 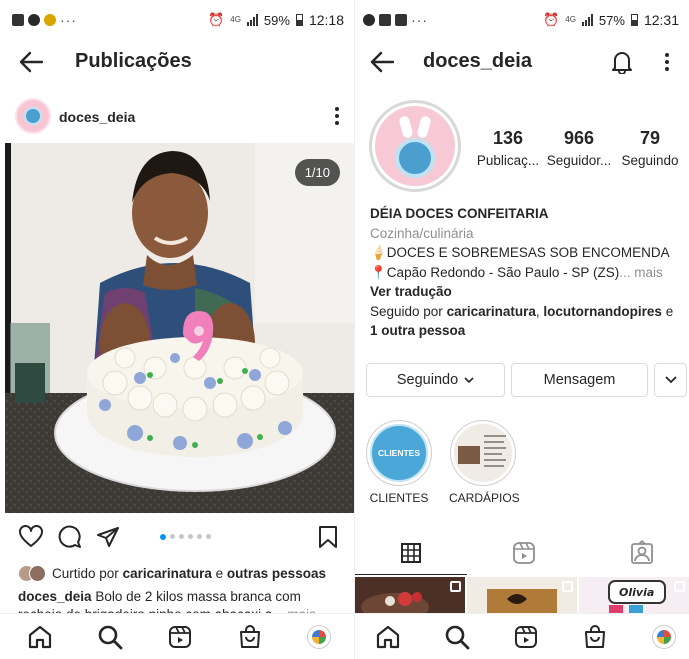 What do you see at coordinates (602, 311) in the screenshot?
I see `followed-by-user-2: locutornandopires` at bounding box center [602, 311].